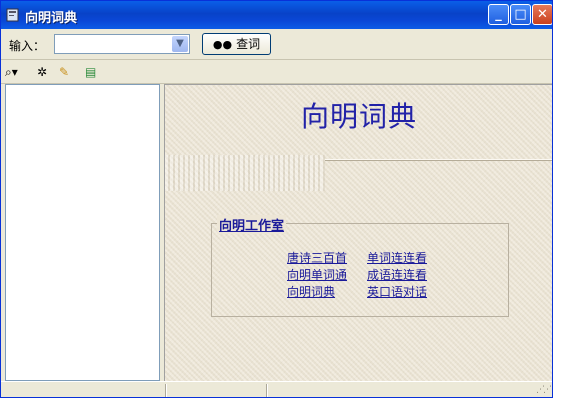  What do you see at coordinates (252, 224) in the screenshot?
I see `group-label: 向明工作室` at bounding box center [252, 224].